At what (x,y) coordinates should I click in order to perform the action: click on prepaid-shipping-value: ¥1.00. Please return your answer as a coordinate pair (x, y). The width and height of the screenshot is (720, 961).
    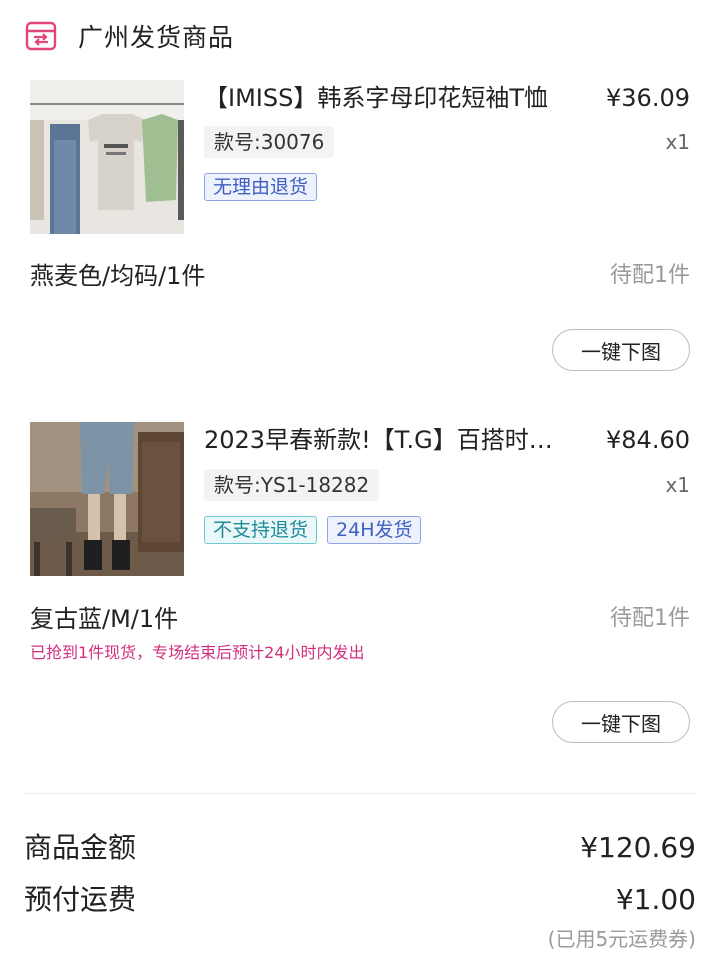
    Looking at the image, I should click on (655, 899).